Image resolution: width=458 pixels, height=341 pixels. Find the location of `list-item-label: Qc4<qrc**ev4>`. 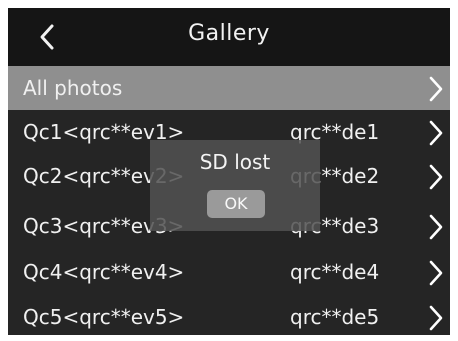

list-item-label: Qc4<qrc**ev4> is located at coordinates (104, 272).